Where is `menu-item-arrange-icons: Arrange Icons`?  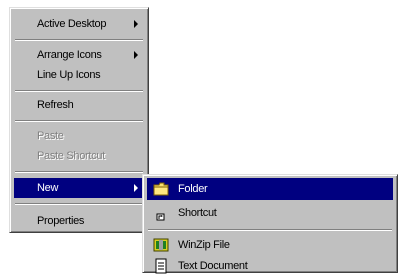 menu-item-arrange-icons: Arrange Icons is located at coordinates (79, 55).